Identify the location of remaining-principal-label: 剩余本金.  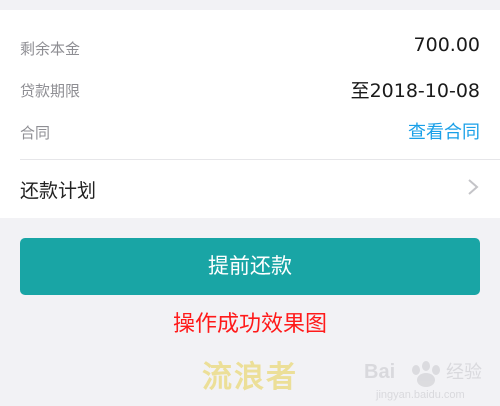
(50, 49).